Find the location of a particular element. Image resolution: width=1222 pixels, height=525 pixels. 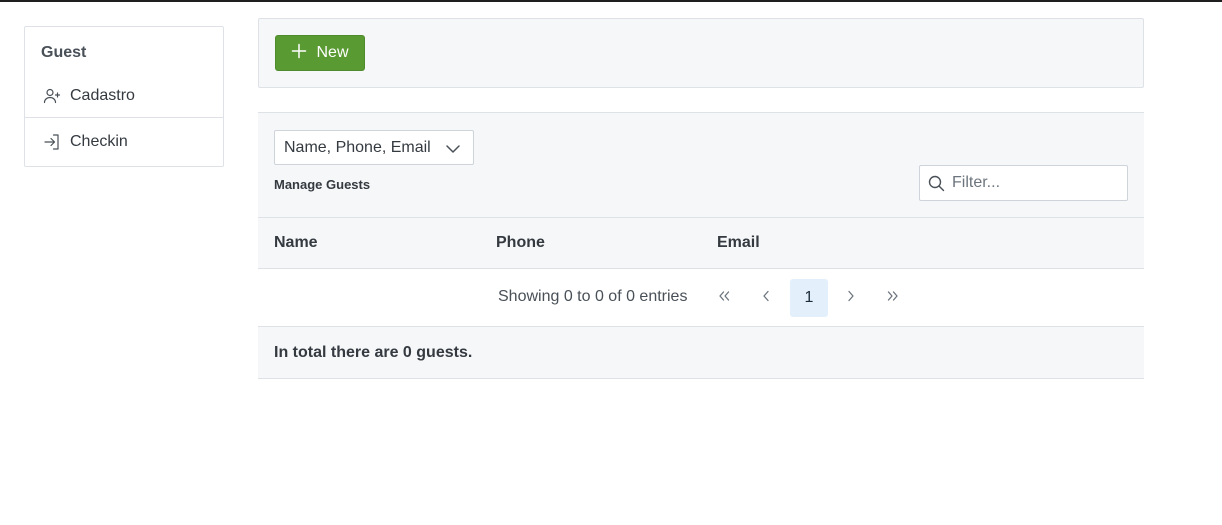

chevron-left-icon is located at coordinates (766, 298).